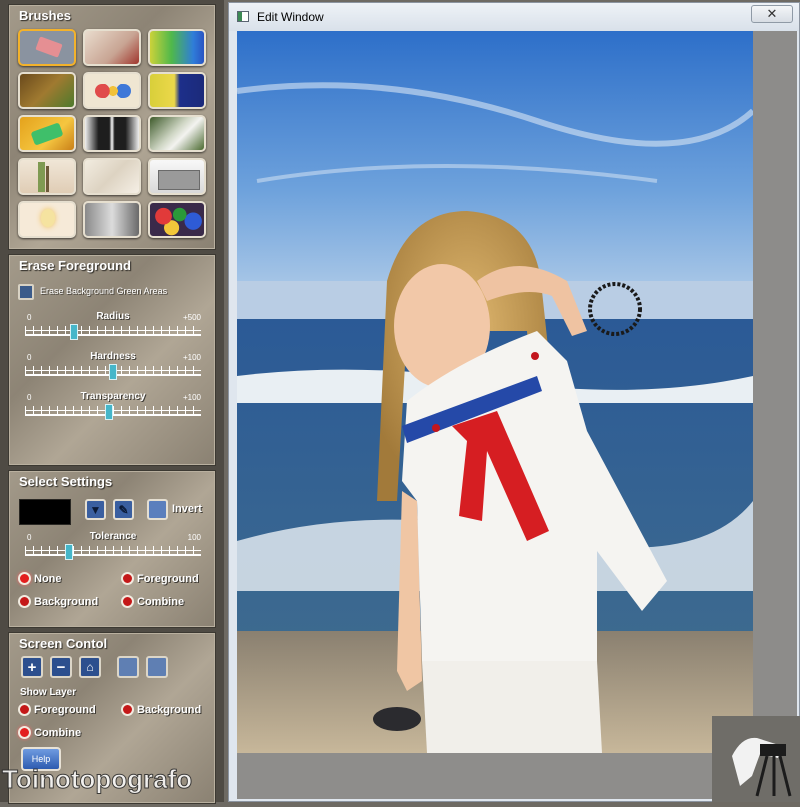  Describe the element at coordinates (243, 16) in the screenshot. I see `window-app-icon` at that location.